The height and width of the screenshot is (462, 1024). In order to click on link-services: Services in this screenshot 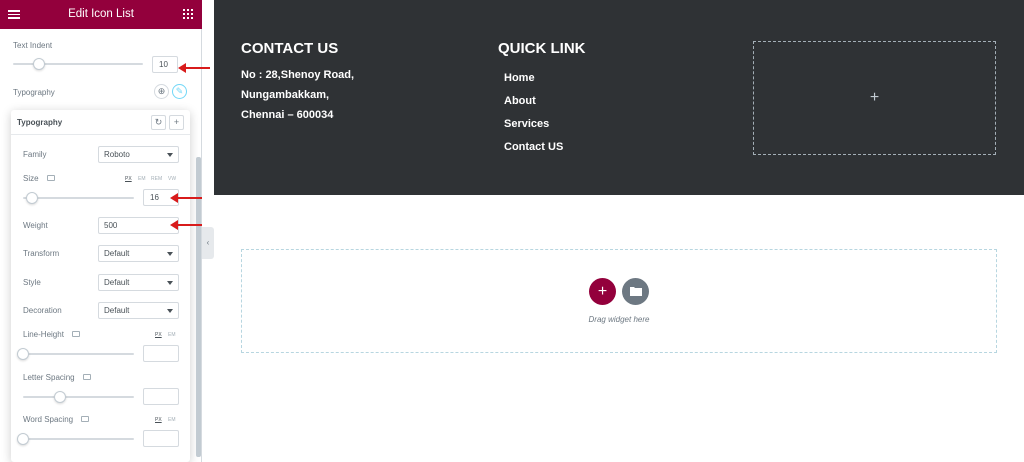, I will do `click(526, 124)`.